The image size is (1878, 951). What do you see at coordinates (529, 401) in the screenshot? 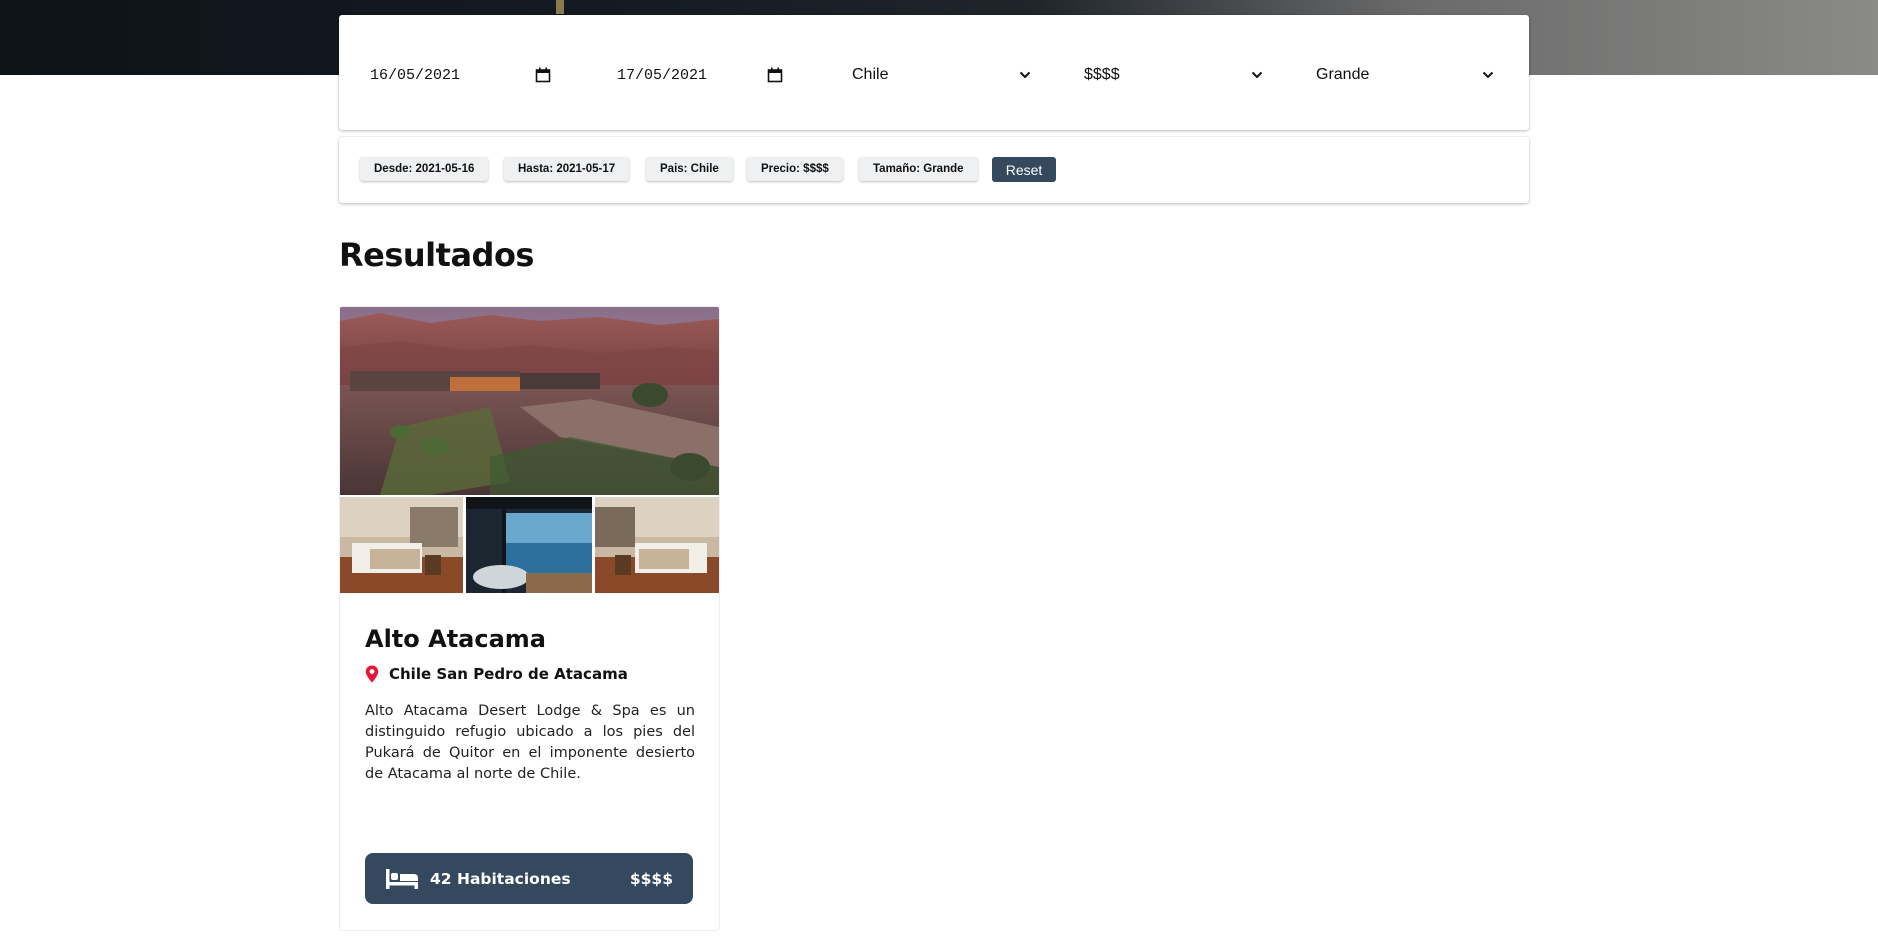
I see `hotel-main-photo` at bounding box center [529, 401].